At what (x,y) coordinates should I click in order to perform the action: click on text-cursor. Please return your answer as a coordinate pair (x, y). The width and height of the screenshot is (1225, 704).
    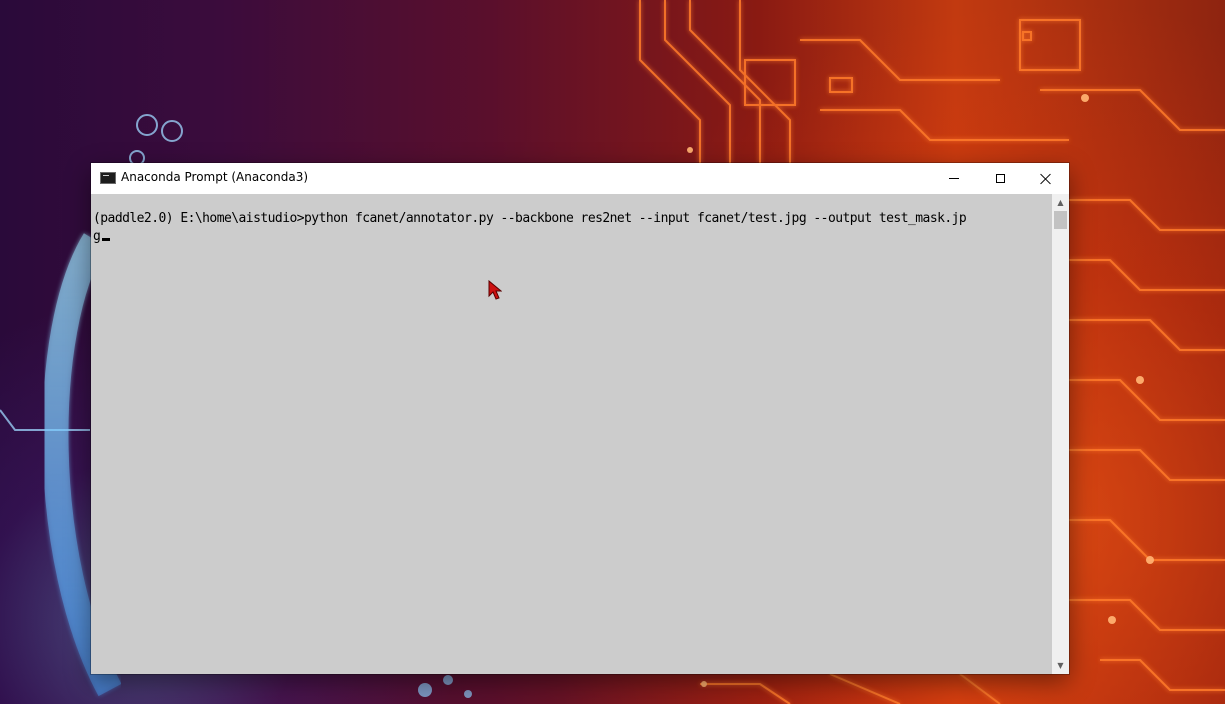
    Looking at the image, I should click on (105, 239).